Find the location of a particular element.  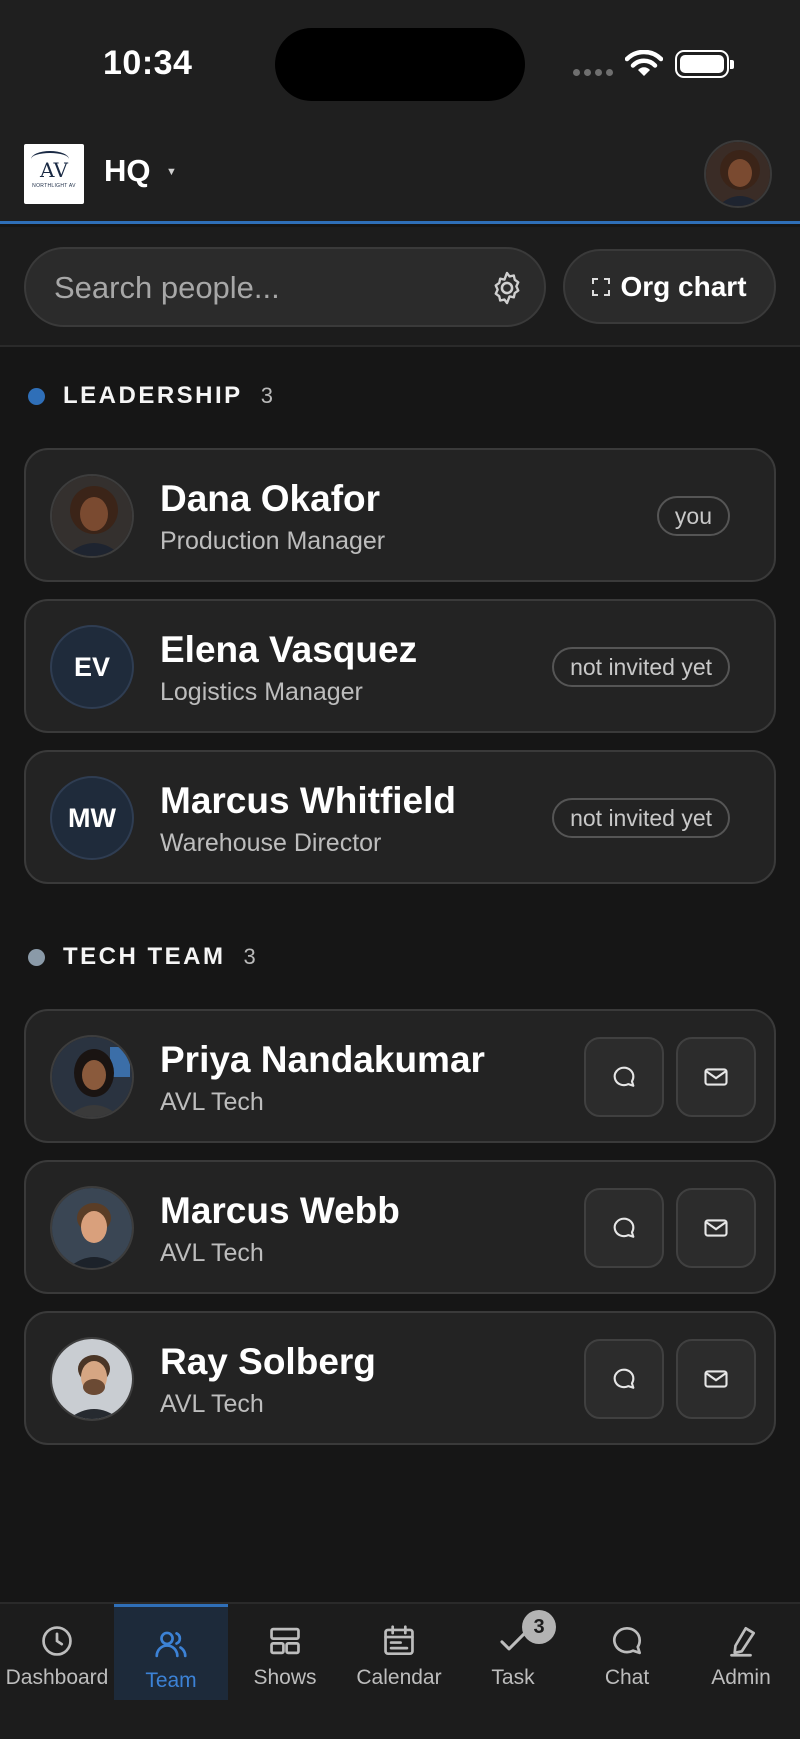

task-count-badge: 3 is located at coordinates (539, 1627).